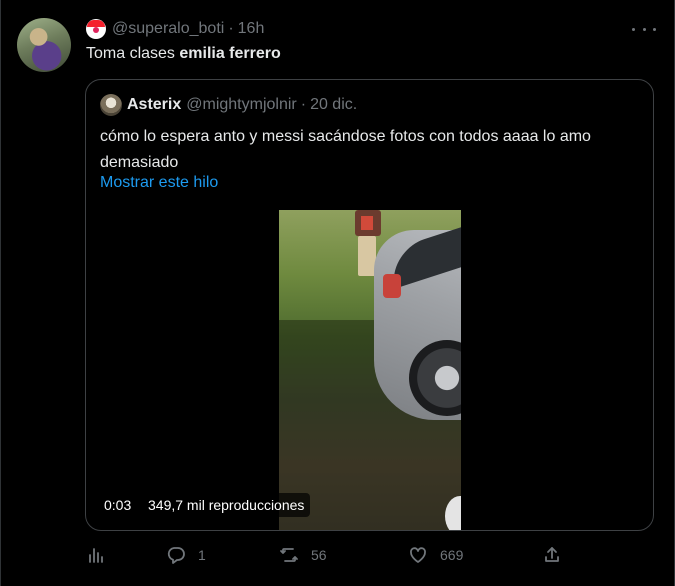 The height and width of the screenshot is (586, 675). I want to click on quoted-tweet-header: Asterix @mightymjolnir · 20 dic., so click(228, 105).